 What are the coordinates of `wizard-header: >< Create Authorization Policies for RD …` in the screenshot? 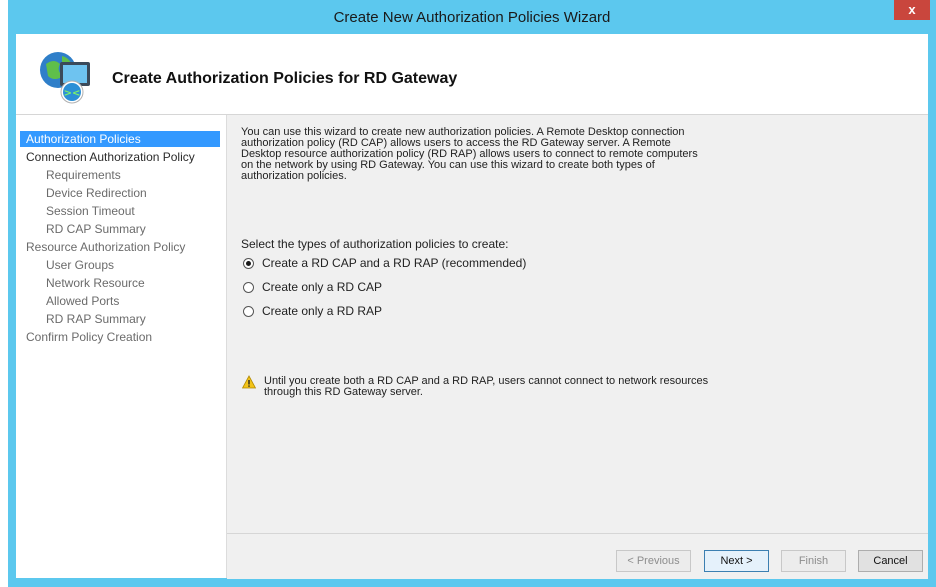 It's located at (472, 74).